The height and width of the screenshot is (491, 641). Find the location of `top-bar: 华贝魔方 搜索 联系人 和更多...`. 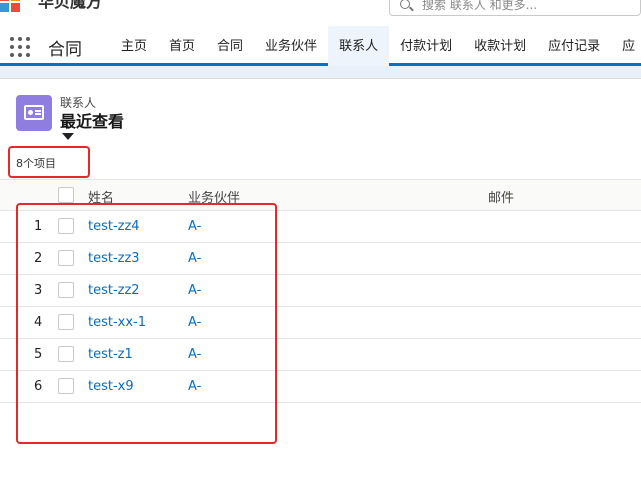

top-bar: 华贝魔方 搜索 联系人 和更多... is located at coordinates (320, 13).